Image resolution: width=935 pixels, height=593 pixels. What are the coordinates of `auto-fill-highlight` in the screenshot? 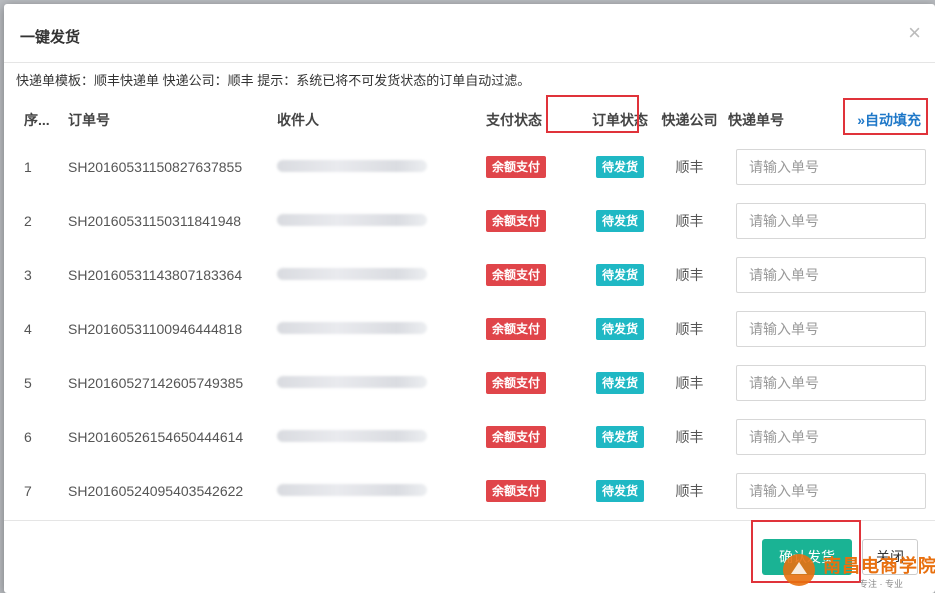 It's located at (885, 116).